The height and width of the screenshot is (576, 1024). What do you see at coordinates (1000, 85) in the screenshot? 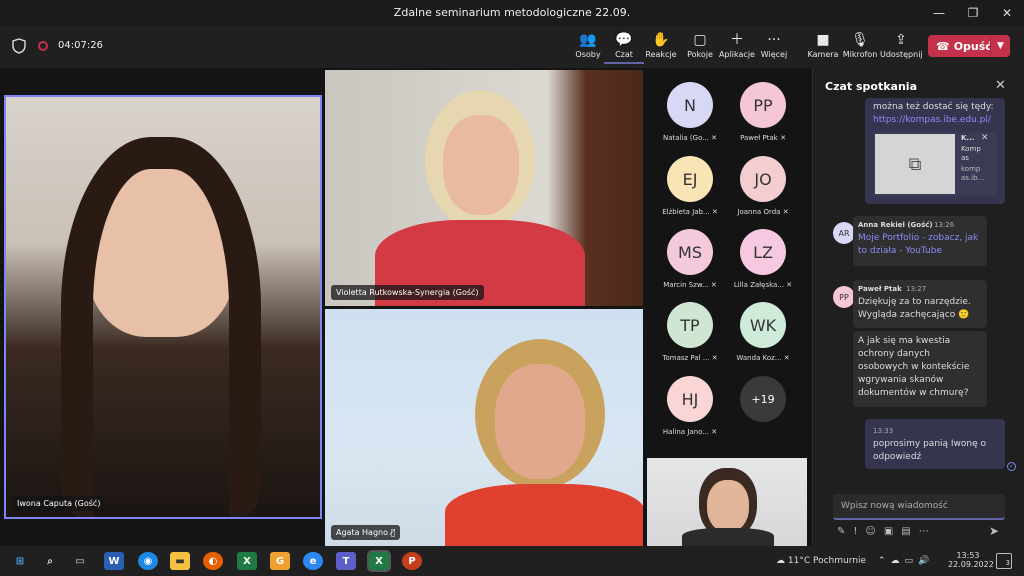
I see `close-icon: ✕` at bounding box center [1000, 85].